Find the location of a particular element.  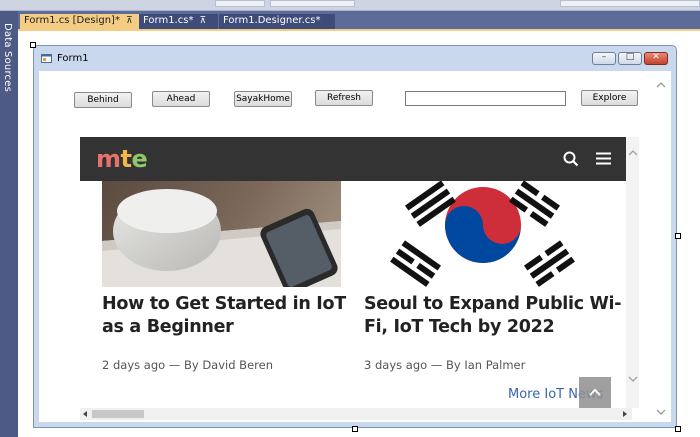

ide-toolbar is located at coordinates (350, 5).